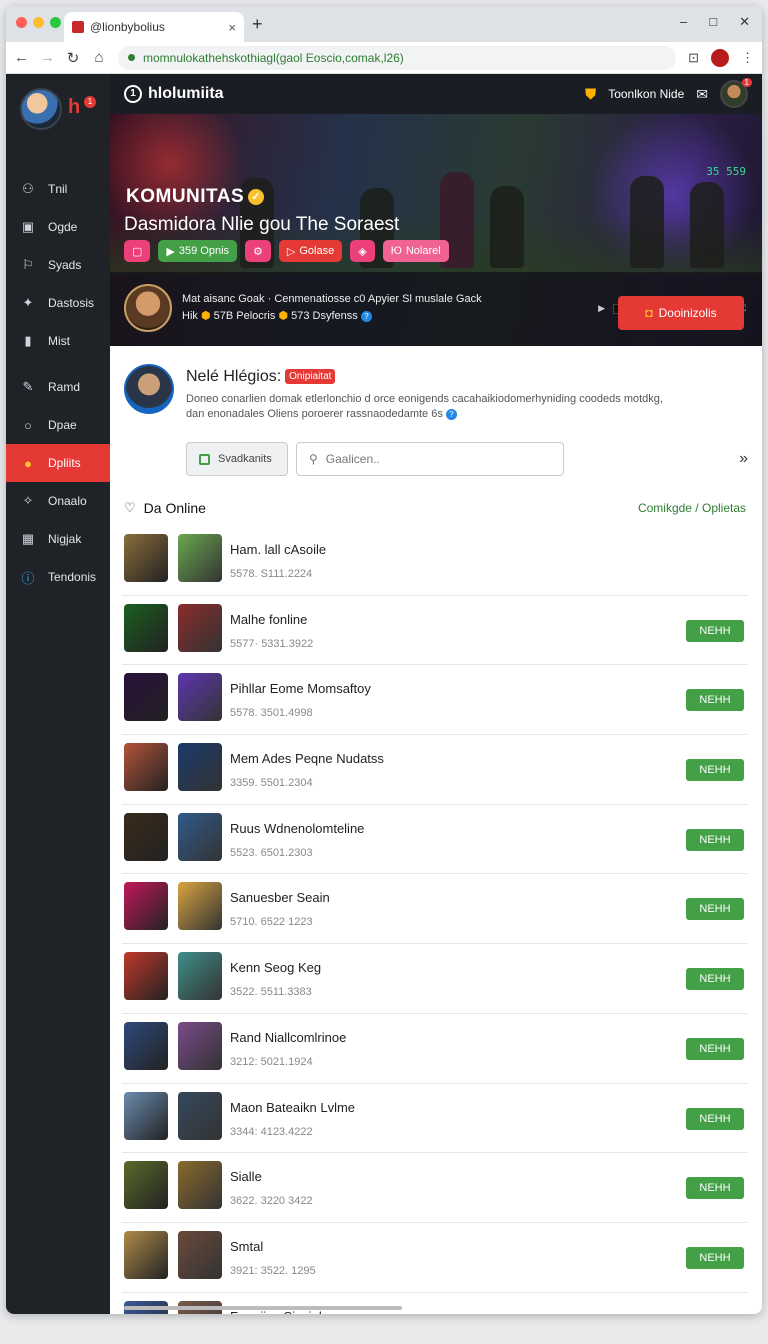 This screenshot has height=1344, width=768. I want to click on hero-action-pills: ▢ ▶ 359 Opnis ⚙ ▷ Golase ◈ Ю Nolarel, so click(286, 251).